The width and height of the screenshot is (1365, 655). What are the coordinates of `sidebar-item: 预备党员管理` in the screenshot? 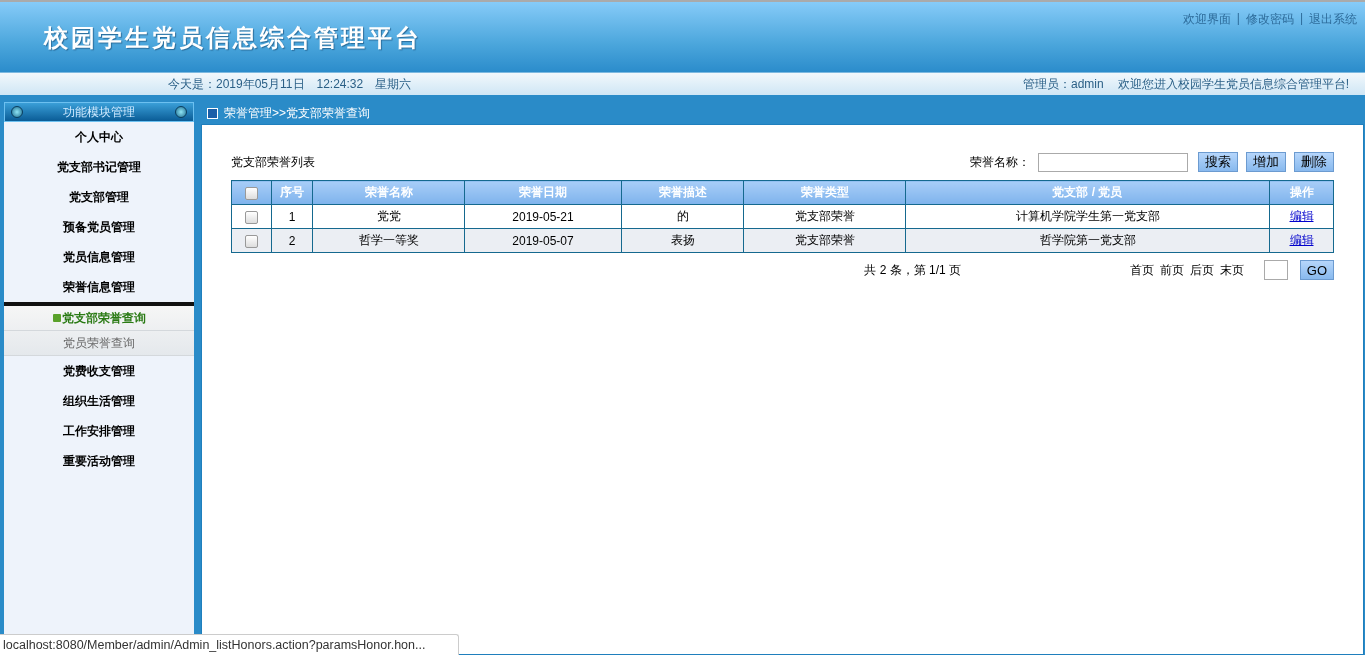 It's located at (99, 227).